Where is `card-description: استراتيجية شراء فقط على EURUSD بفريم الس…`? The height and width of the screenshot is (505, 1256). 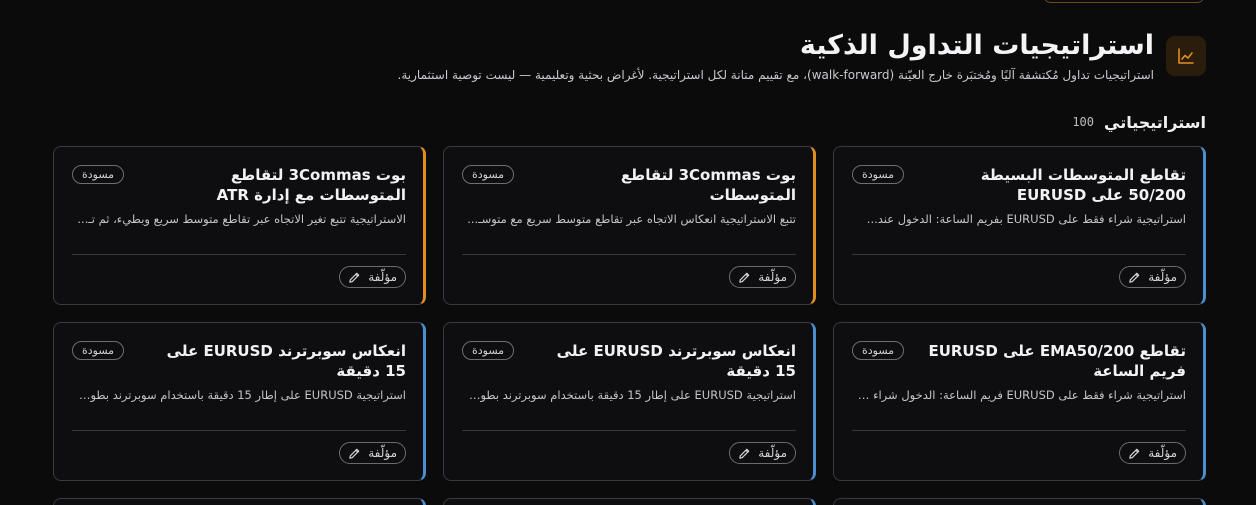
card-description: استراتيجية شراء فقط على EURUSD بفريم الس… is located at coordinates (1026, 219).